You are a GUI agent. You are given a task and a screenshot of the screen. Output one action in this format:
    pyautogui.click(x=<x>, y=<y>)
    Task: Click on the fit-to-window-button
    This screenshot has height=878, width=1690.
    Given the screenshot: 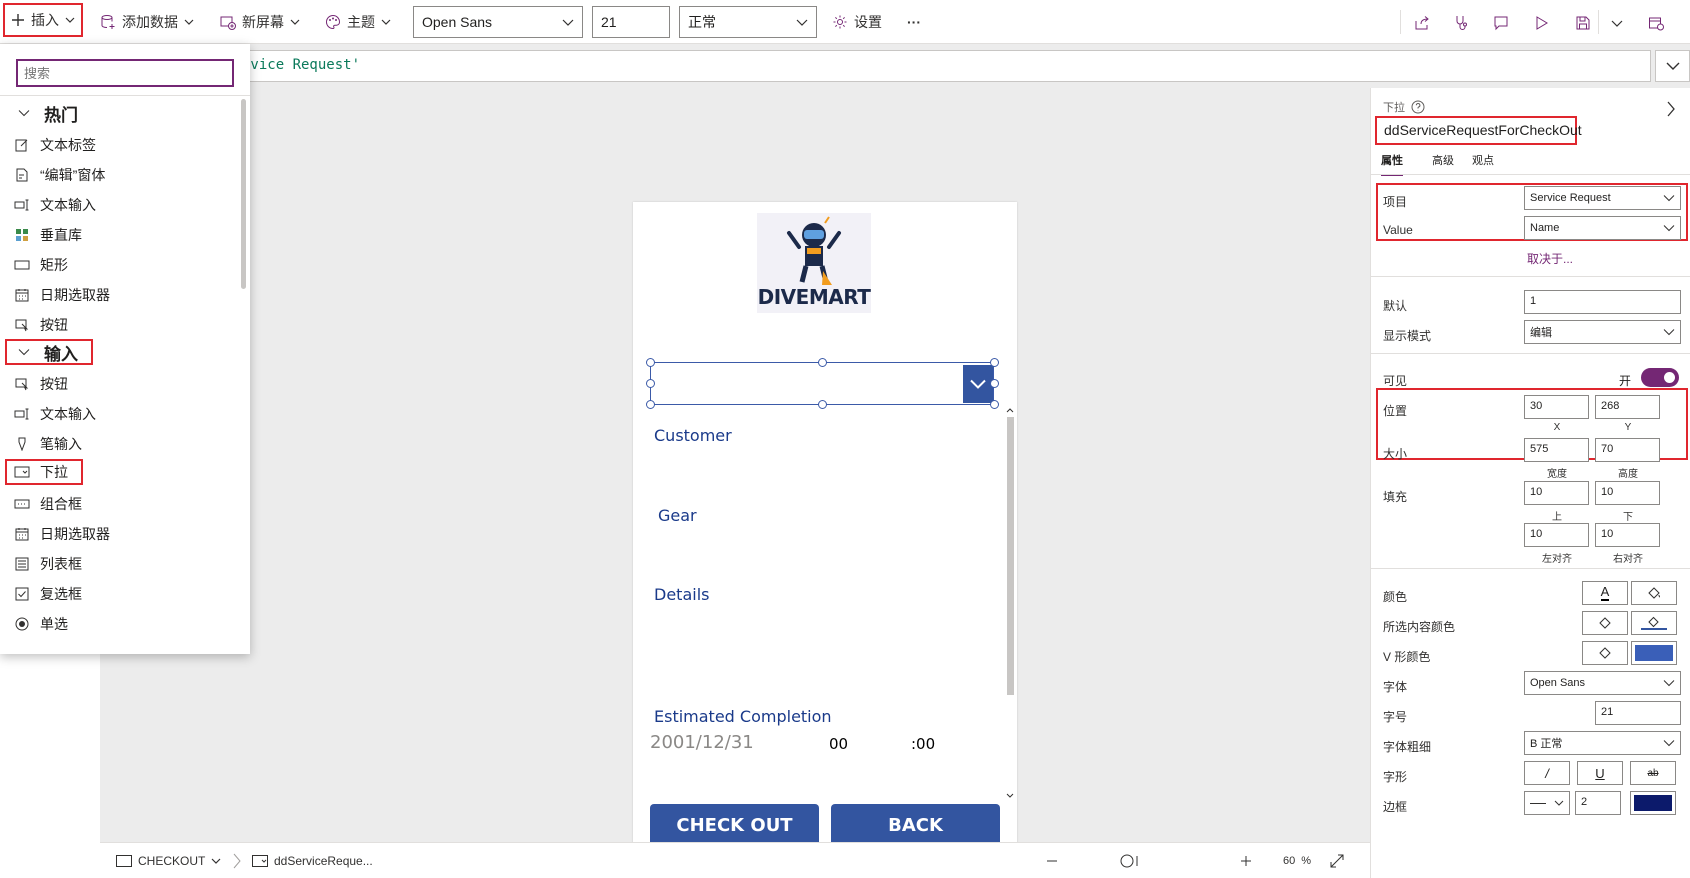 What is the action you would take?
    pyautogui.click(x=1337, y=860)
    